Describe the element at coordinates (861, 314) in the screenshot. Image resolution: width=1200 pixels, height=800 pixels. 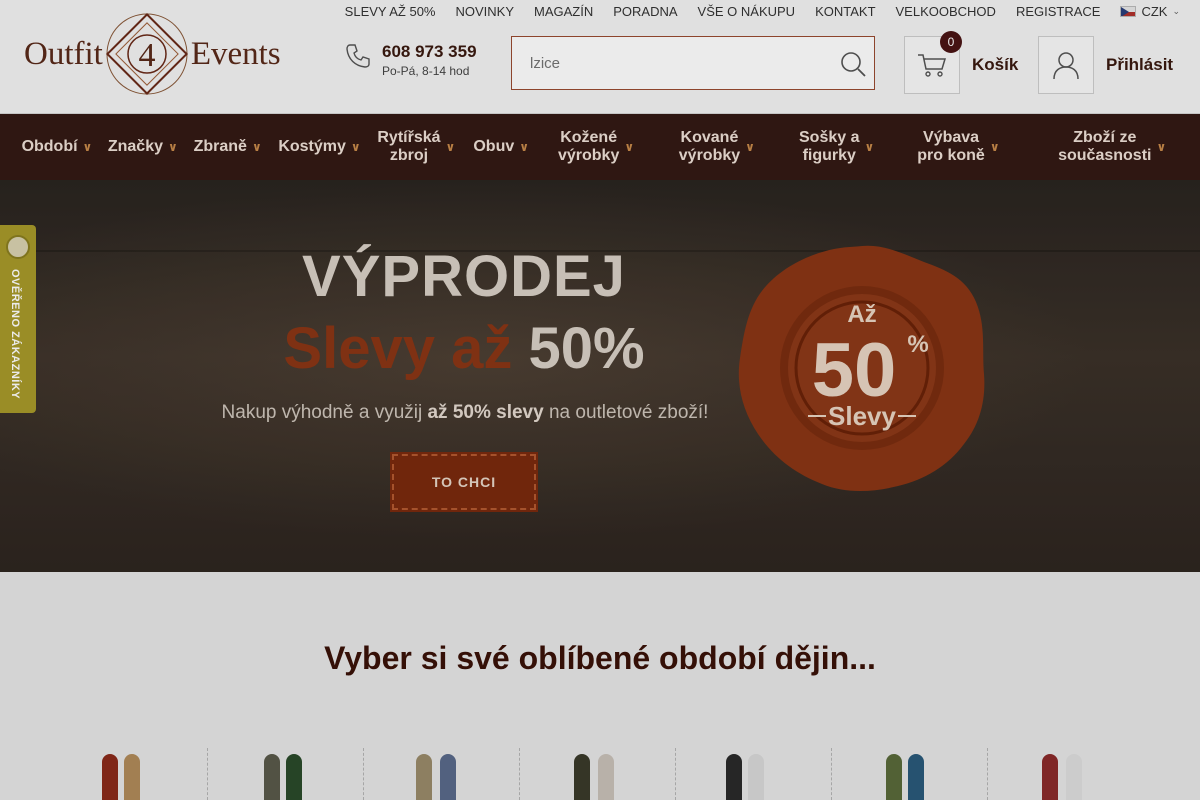
I see `seal-top-text: Až` at that location.